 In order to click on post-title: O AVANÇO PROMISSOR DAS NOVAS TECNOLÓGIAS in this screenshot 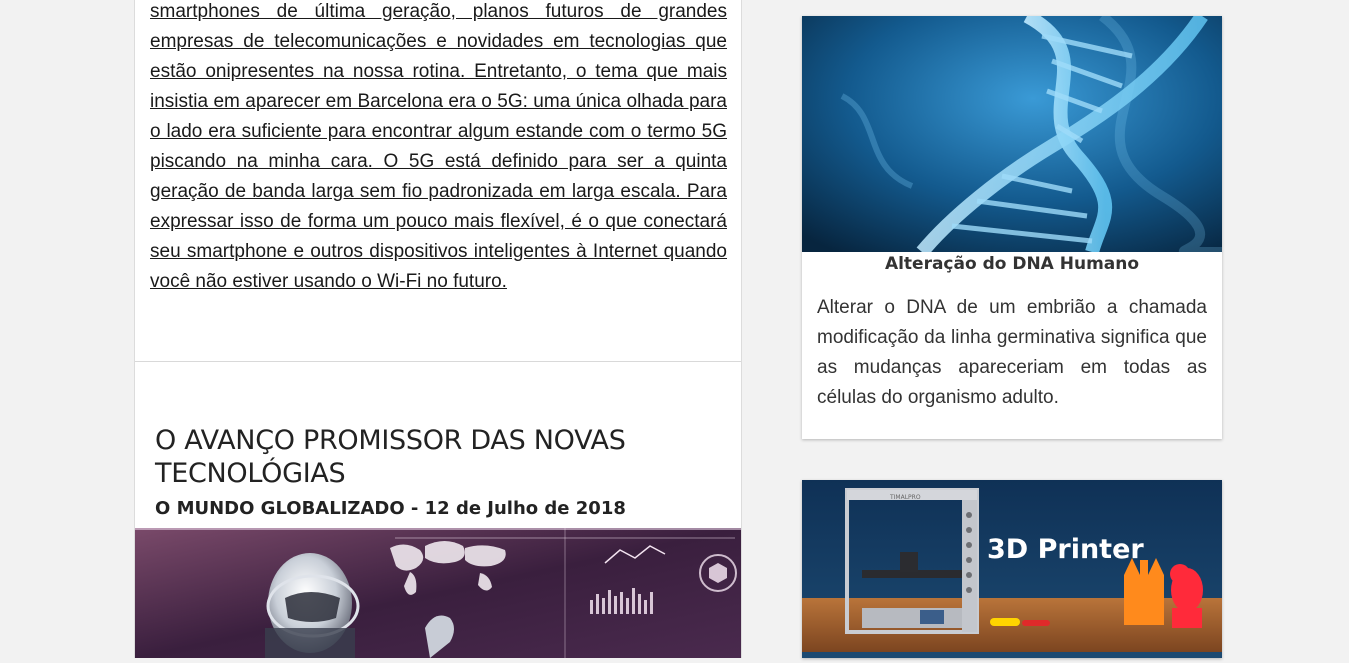, I will do `click(435, 457)`.